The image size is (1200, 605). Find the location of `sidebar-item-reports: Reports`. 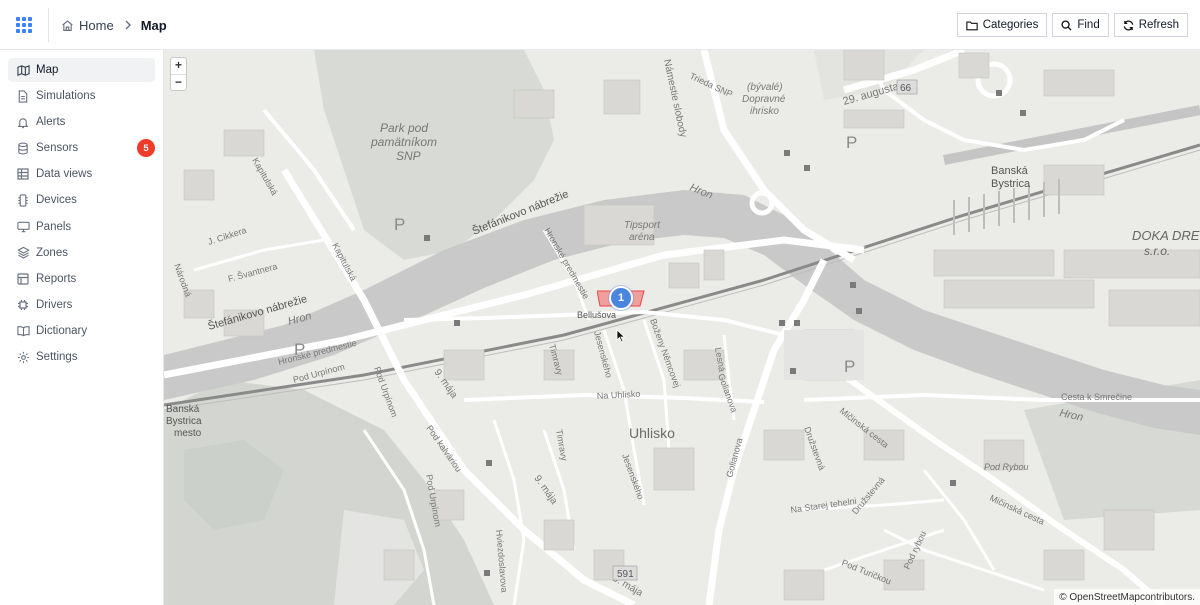

sidebar-item-reports: Reports is located at coordinates (81, 279).